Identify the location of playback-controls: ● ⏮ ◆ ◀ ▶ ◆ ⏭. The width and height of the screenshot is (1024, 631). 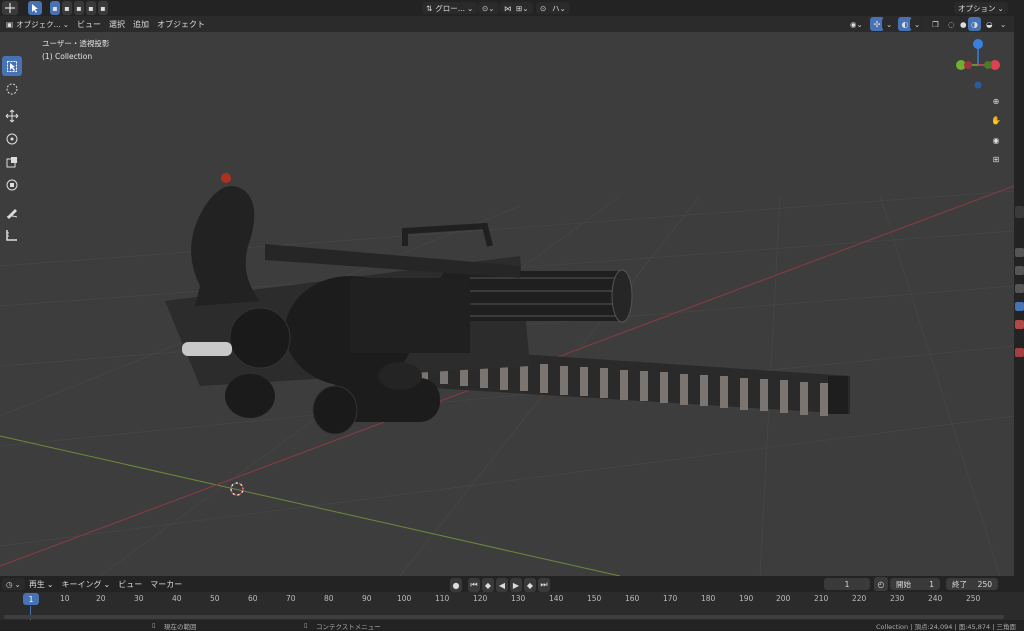
(501, 585).